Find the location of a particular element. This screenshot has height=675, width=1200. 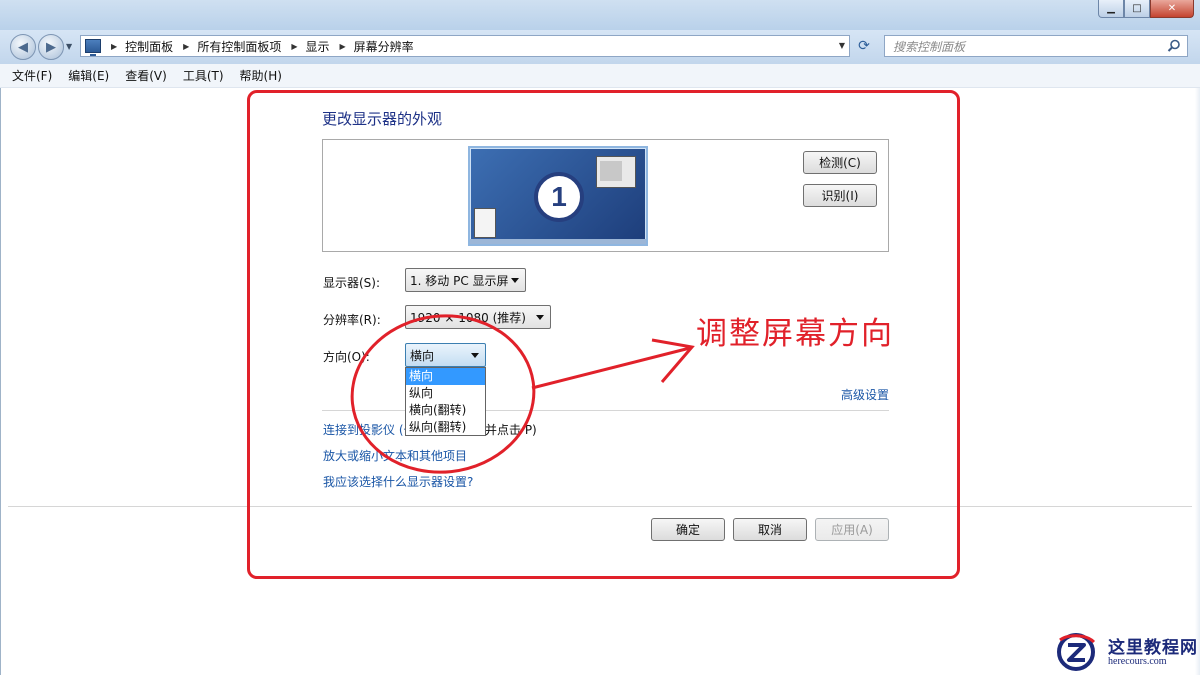

breadcrumb-display: 显示 is located at coordinates (318, 46).